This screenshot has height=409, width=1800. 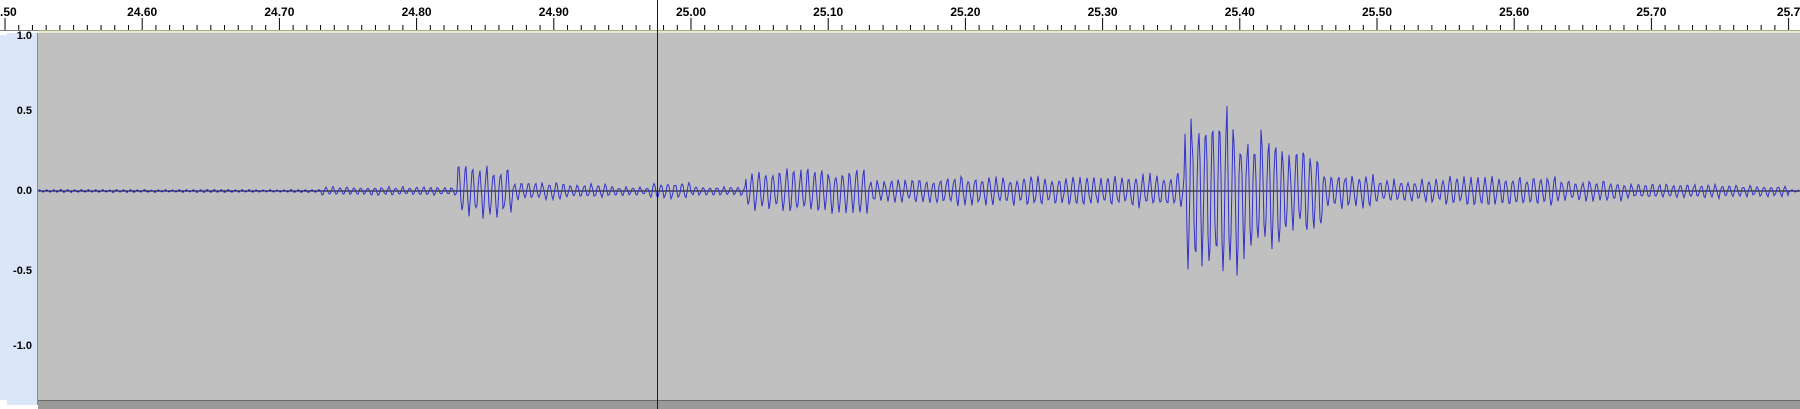 I want to click on tick-label-6: 25.10, so click(x=828, y=12).